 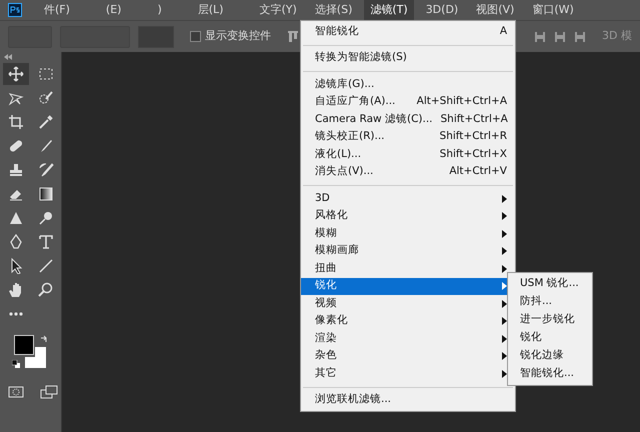 I want to click on menu-item: 选择(S), so click(x=333, y=10).